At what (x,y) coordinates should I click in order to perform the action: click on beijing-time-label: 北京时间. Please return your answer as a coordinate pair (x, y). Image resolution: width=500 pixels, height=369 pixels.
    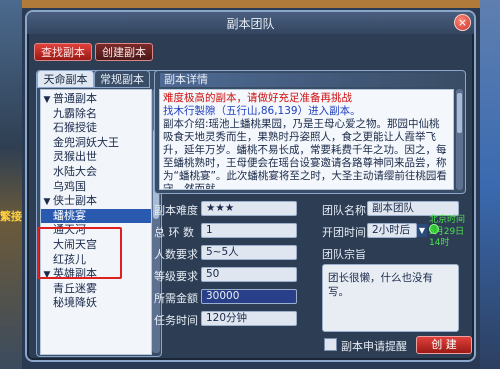
    Looking at the image, I should click on (447, 220).